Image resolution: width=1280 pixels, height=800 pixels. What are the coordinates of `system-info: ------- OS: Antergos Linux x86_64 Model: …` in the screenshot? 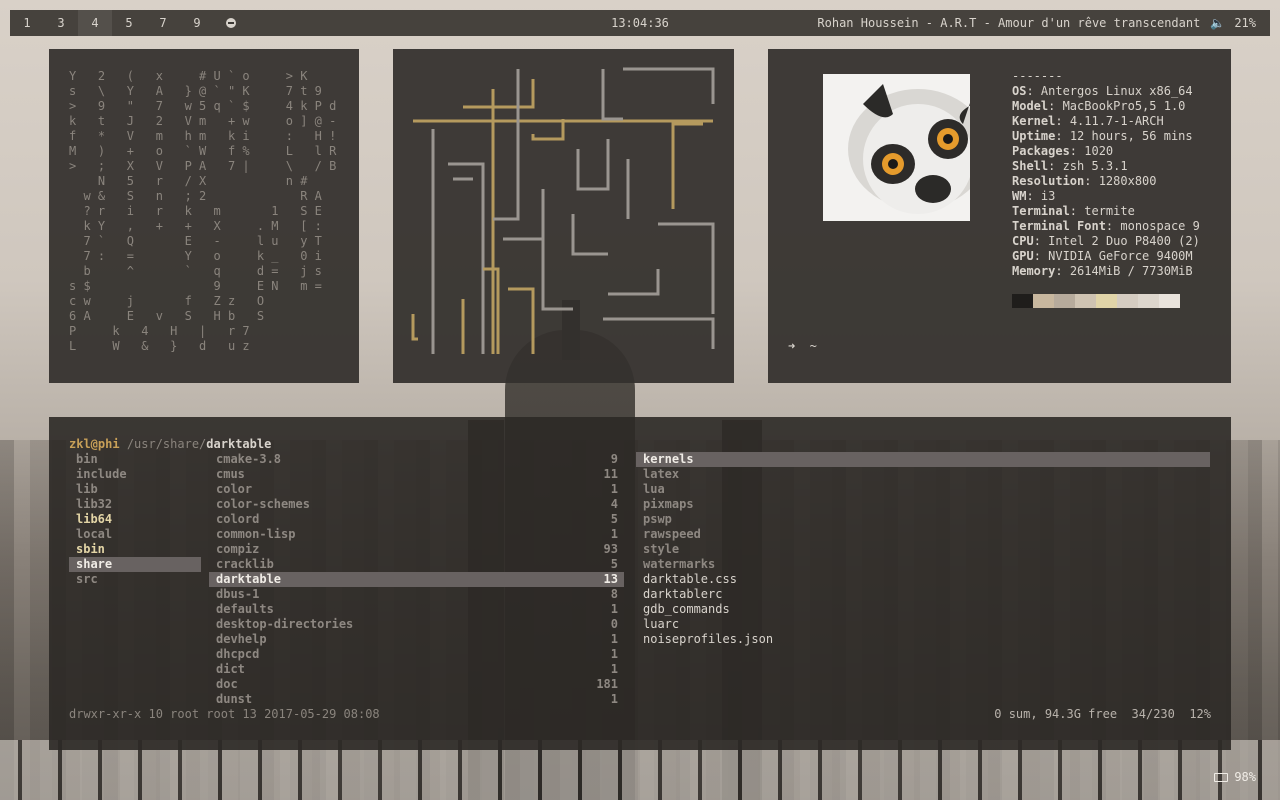 It's located at (1106, 174).